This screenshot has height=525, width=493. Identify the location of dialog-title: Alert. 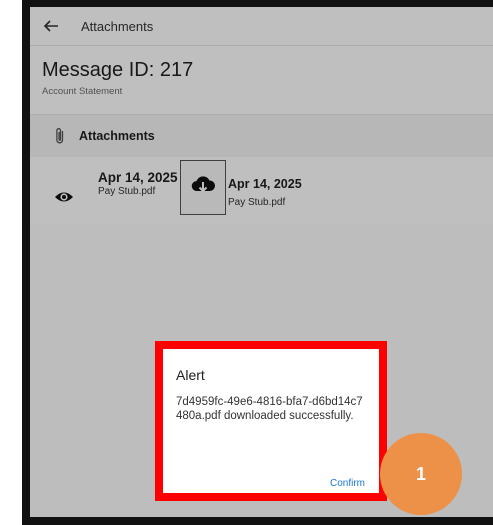
(190, 375).